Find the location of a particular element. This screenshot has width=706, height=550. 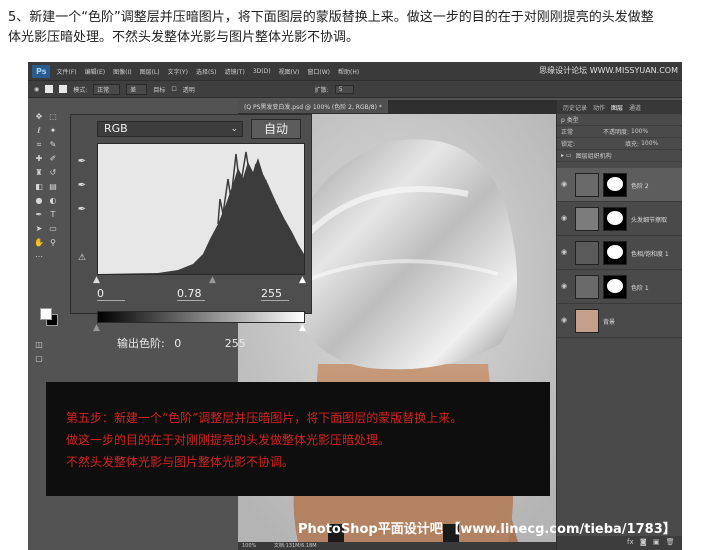

layer-row-hair-detail: ◉ 头发细节擦取 is located at coordinates (619, 219).